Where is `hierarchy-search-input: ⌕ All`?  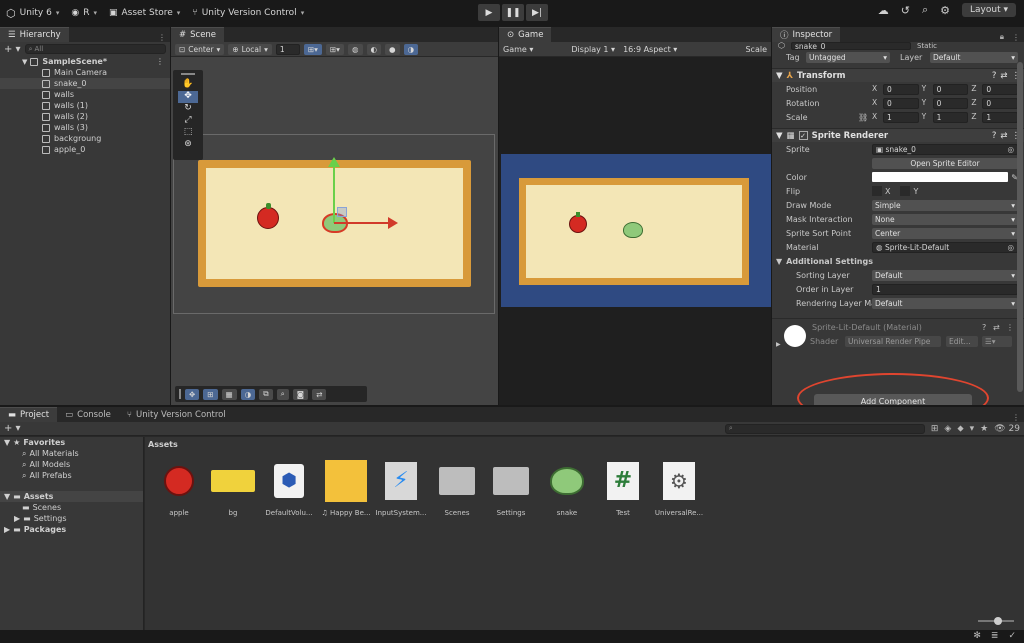
hierarchy-search-input: ⌕ All is located at coordinates (95, 49).